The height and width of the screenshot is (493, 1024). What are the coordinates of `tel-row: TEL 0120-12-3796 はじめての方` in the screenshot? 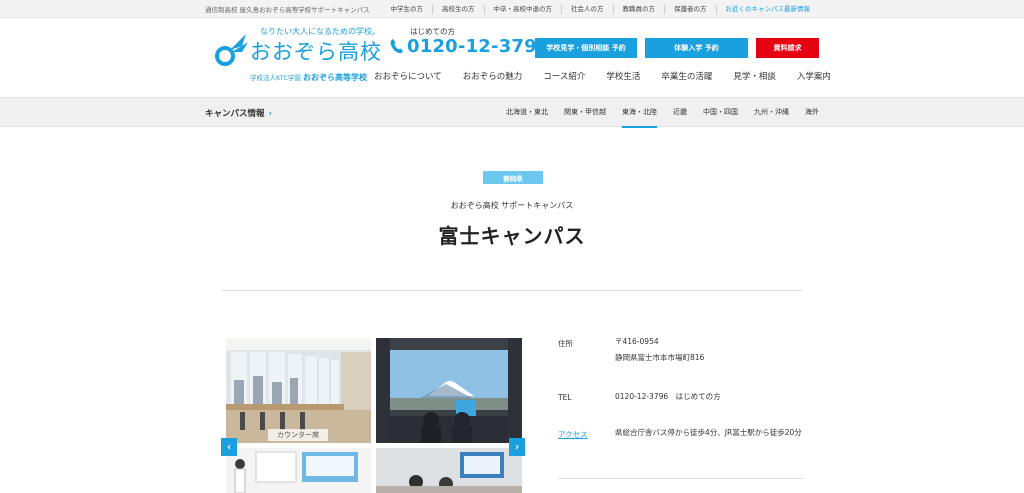 It's located at (681, 402).